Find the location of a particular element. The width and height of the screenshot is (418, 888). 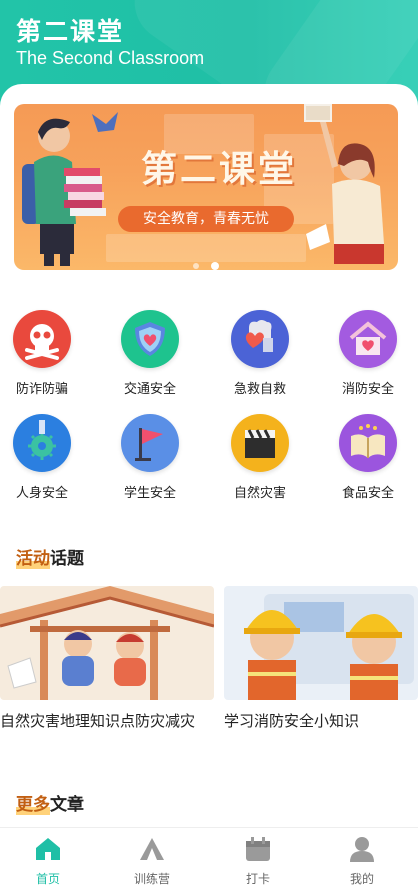

carousel-indicator is located at coordinates (206, 262).